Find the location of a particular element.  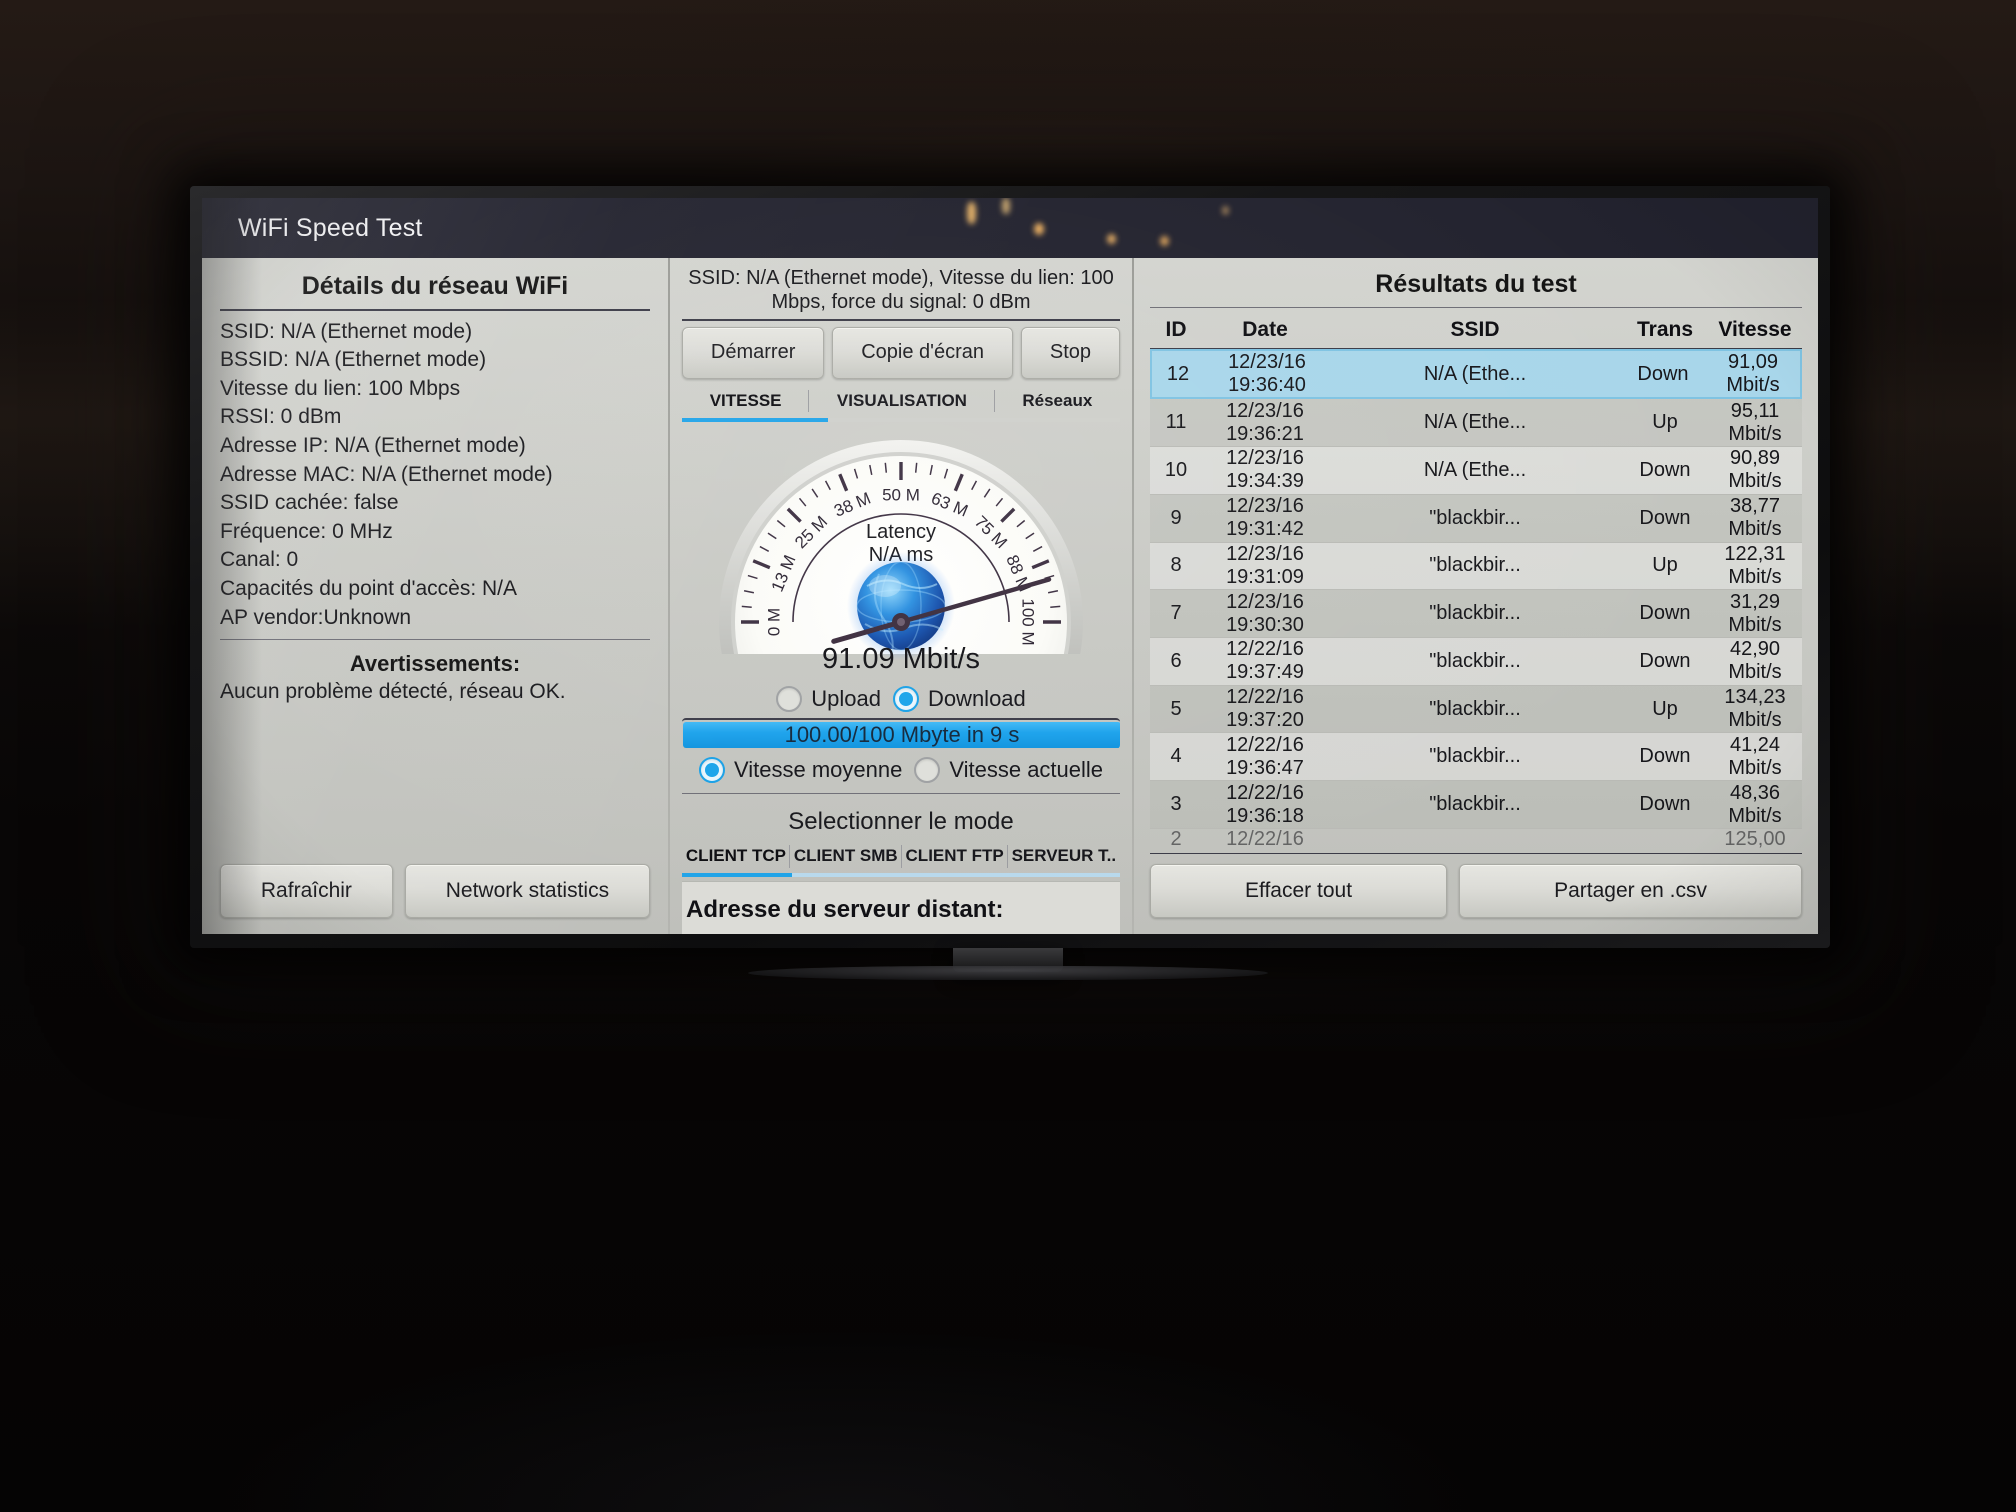

gauge-tick-label: 100 M is located at coordinates (1028, 621).